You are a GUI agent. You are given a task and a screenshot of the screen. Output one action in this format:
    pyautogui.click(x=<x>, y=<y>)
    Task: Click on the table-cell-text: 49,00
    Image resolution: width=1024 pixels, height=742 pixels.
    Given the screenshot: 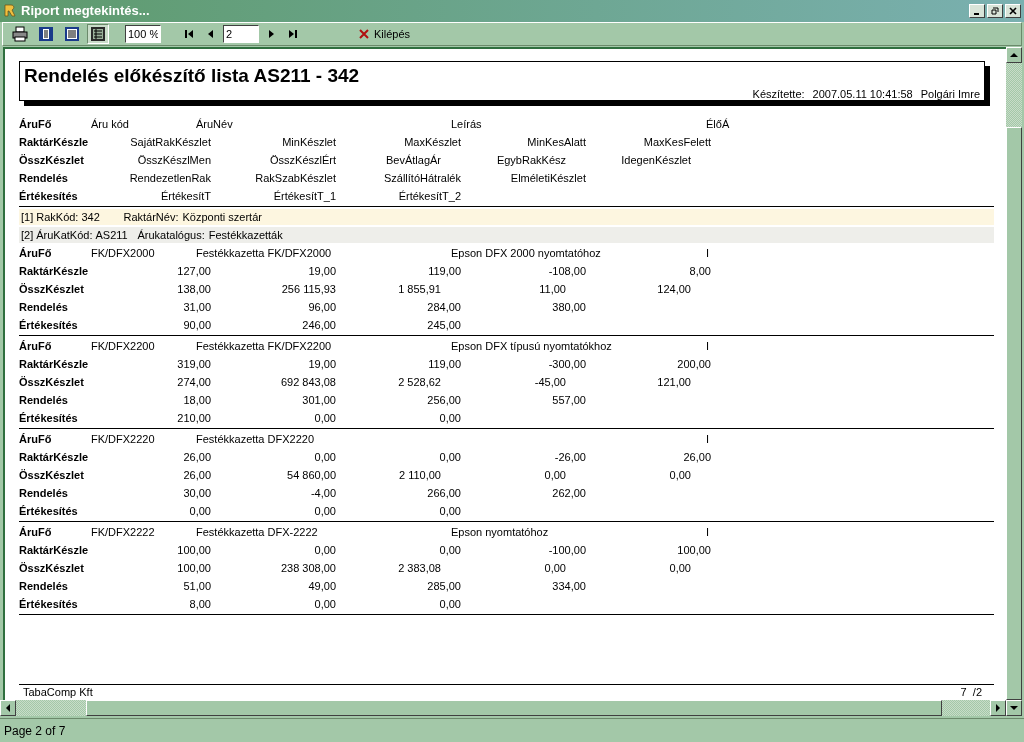 What is the action you would take?
    pyautogui.click(x=322, y=586)
    